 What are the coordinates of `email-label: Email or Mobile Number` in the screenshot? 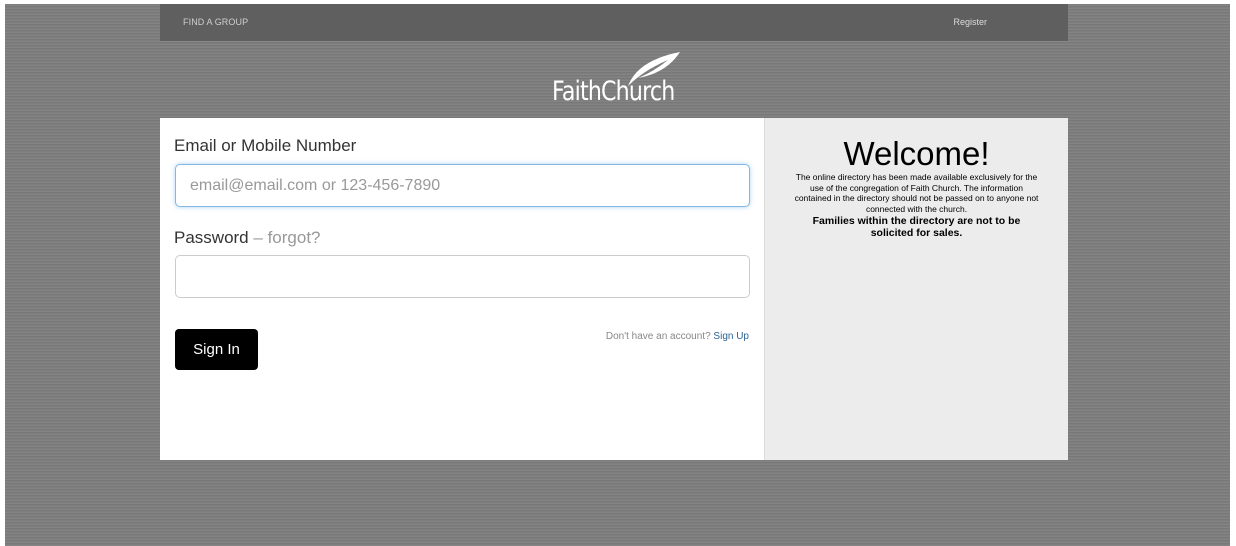 It's located at (265, 145).